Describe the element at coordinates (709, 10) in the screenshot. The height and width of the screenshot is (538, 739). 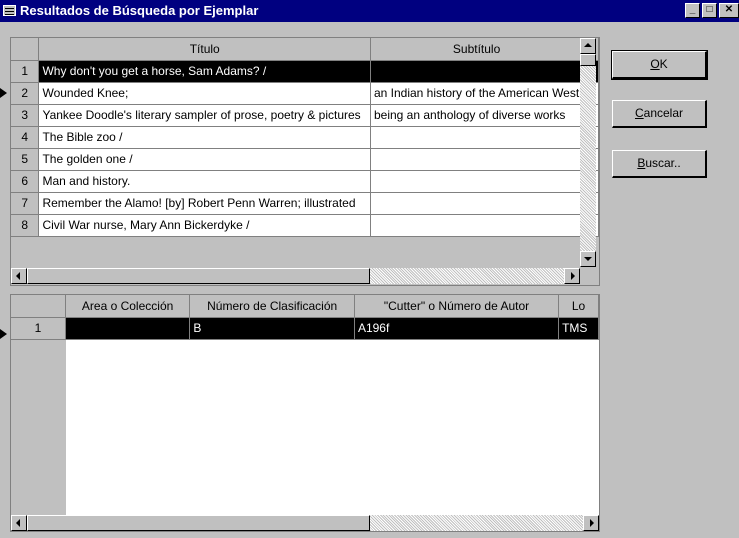
I see `maximize-icon: □` at that location.